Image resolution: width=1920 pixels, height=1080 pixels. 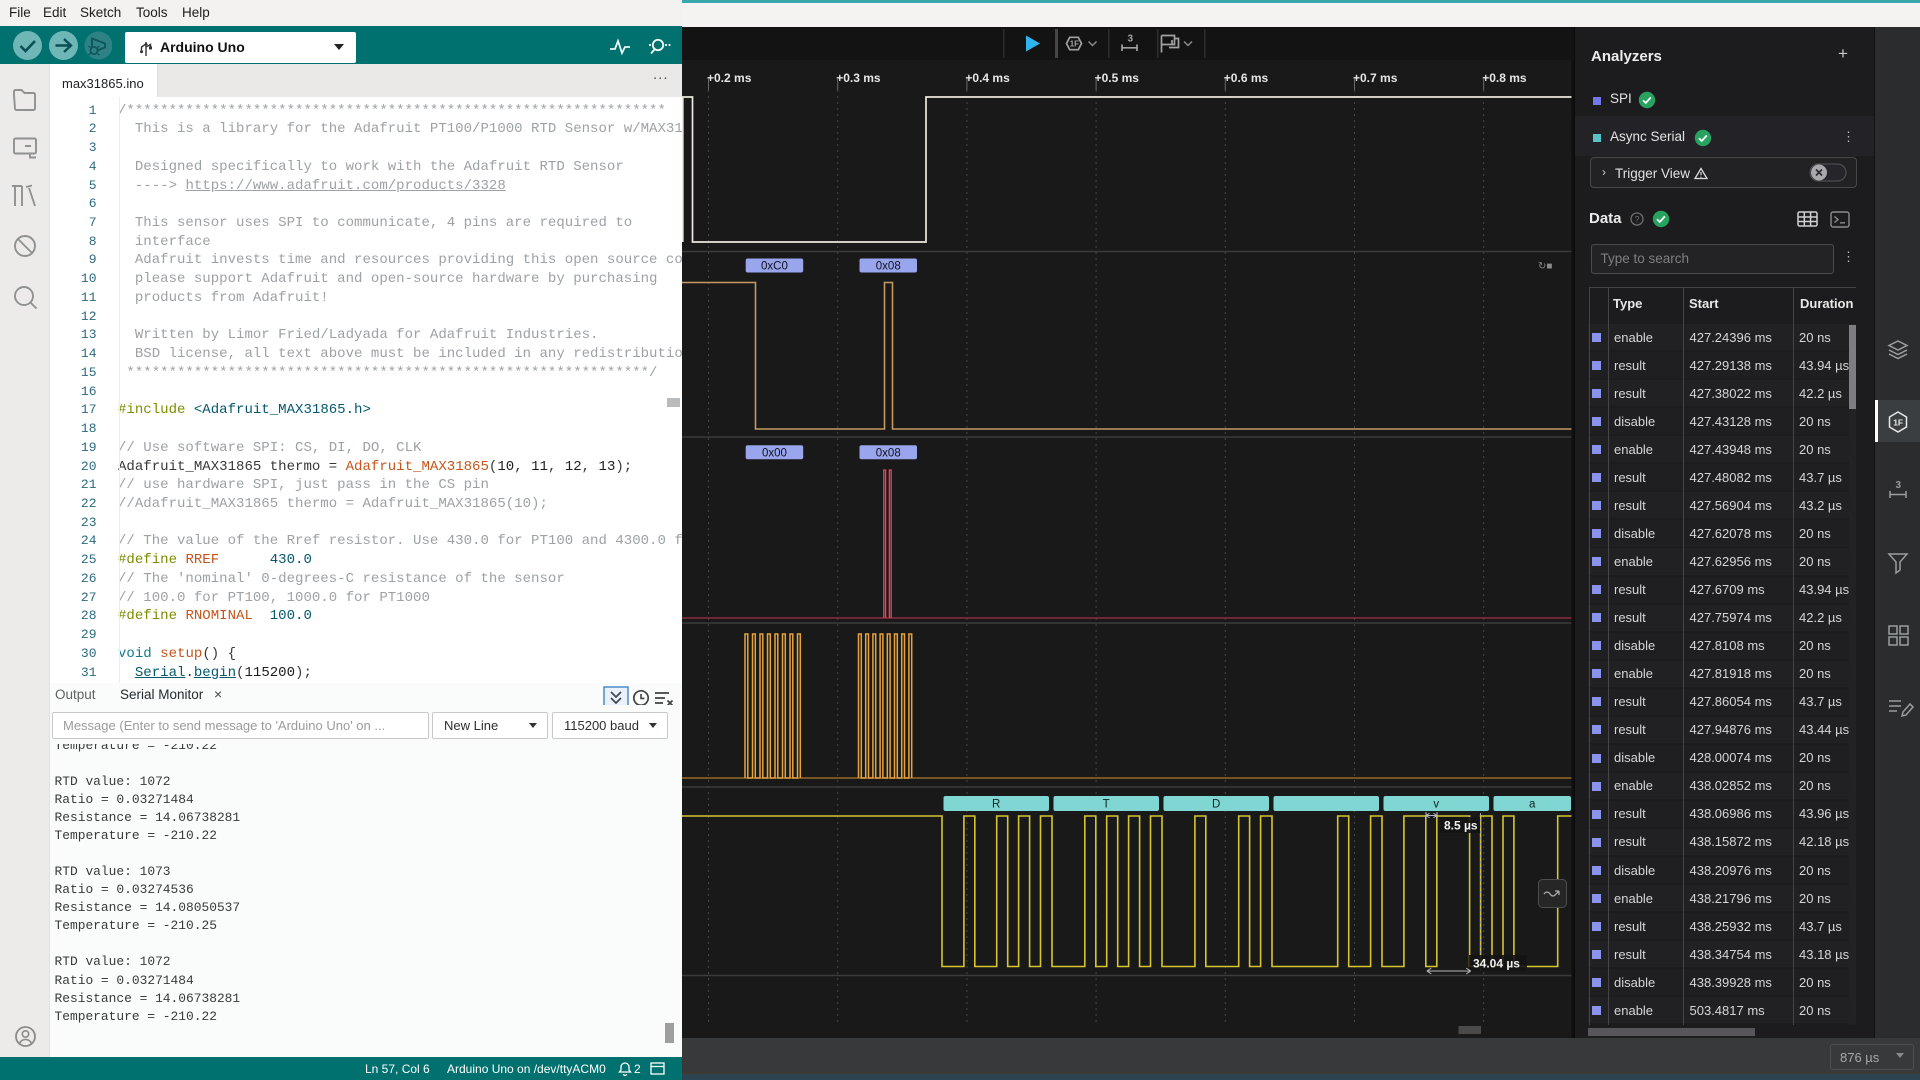 What do you see at coordinates (1117, 78) in the screenshot?
I see `svg-text: +0.5 ms` at bounding box center [1117, 78].